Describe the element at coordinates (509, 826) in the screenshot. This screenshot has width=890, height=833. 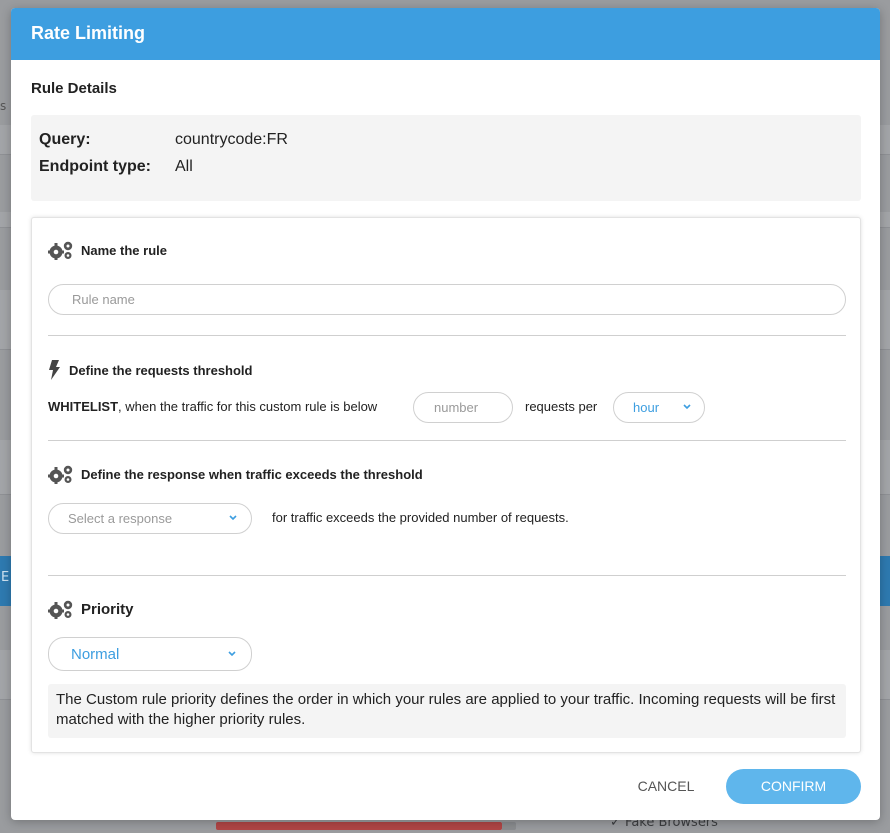
I see `background-progress-rest` at that location.